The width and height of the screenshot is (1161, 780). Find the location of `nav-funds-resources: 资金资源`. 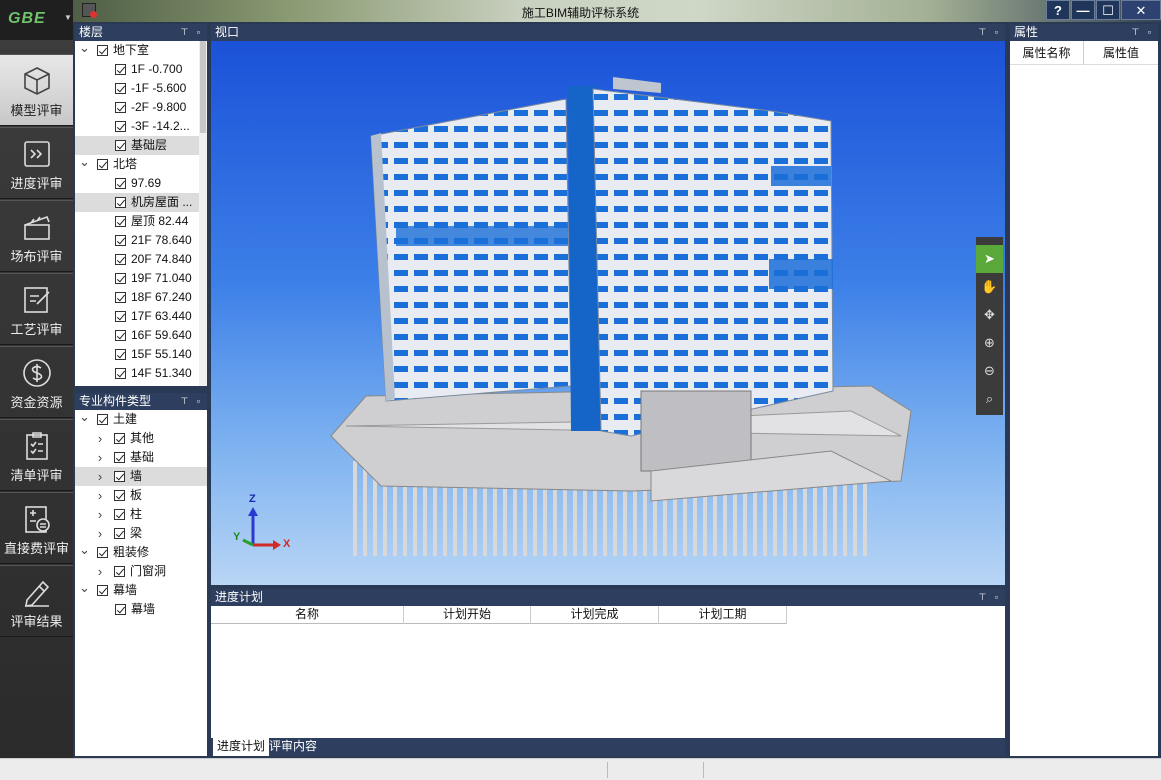

nav-funds-resources: 资金资源 is located at coordinates (36, 382).